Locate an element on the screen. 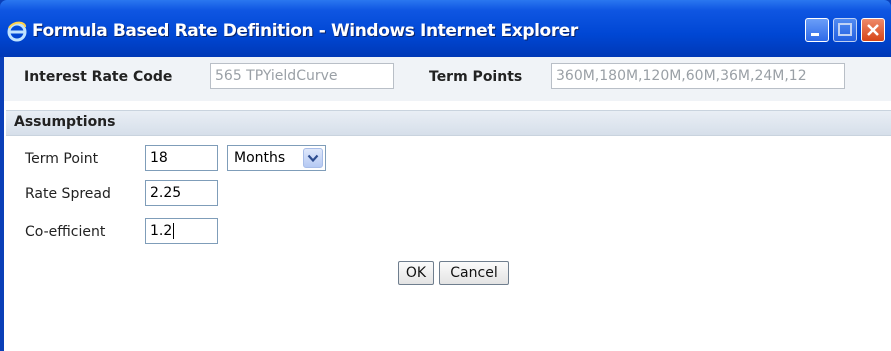 The image size is (891, 351). minimize-button is located at coordinates (817, 30).